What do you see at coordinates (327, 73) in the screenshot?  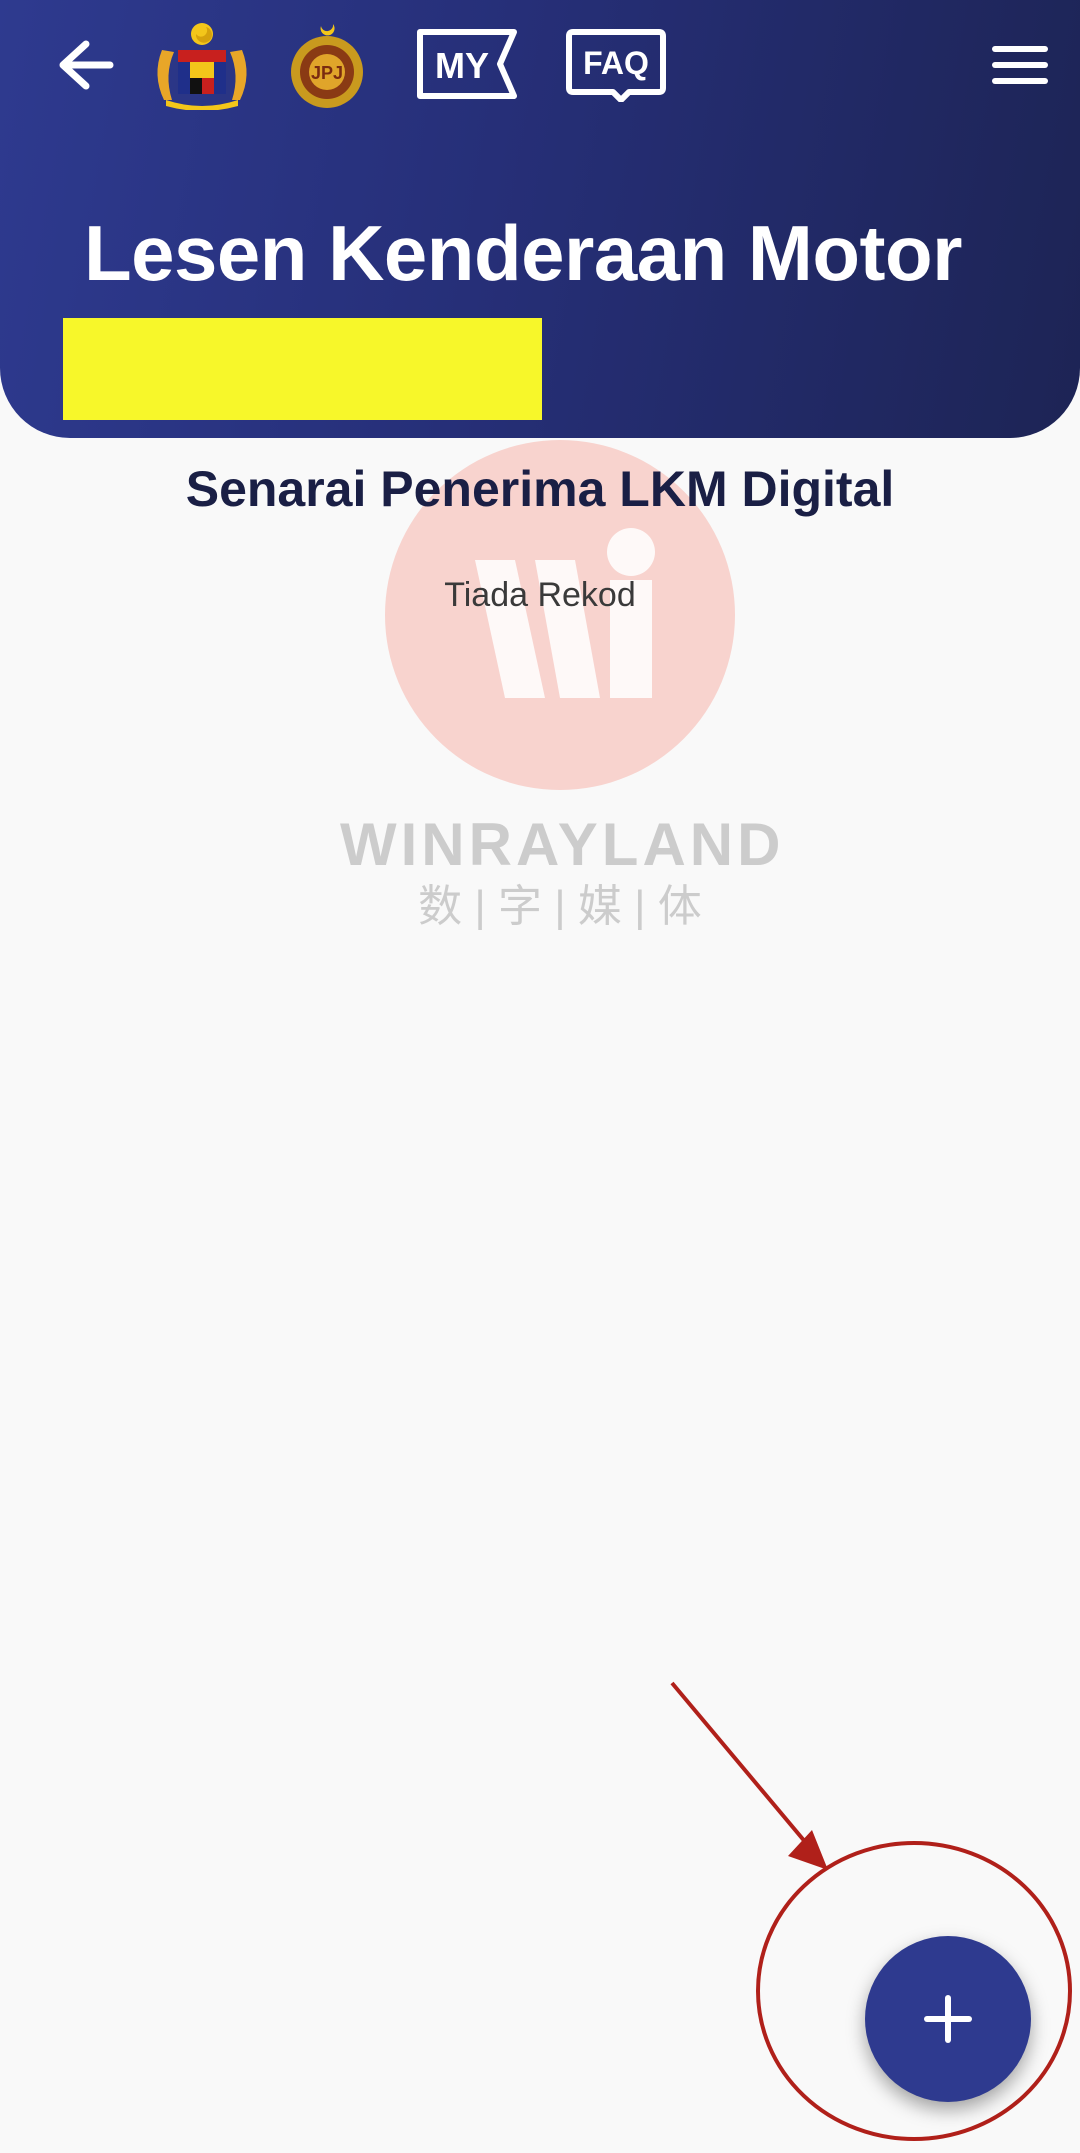 I see `svg-text: JPJ` at bounding box center [327, 73].